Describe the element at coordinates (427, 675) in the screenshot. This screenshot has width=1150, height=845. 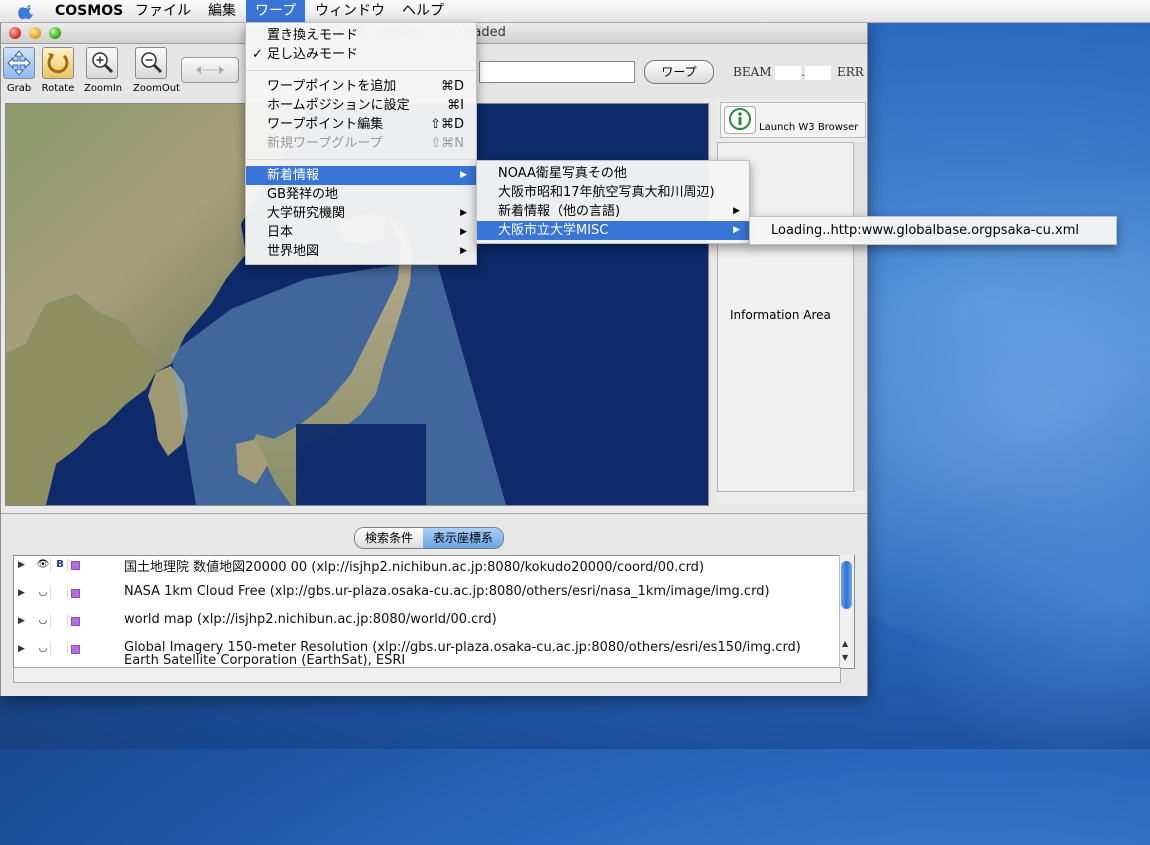
I see `list-horizontal-scrollbar` at that location.